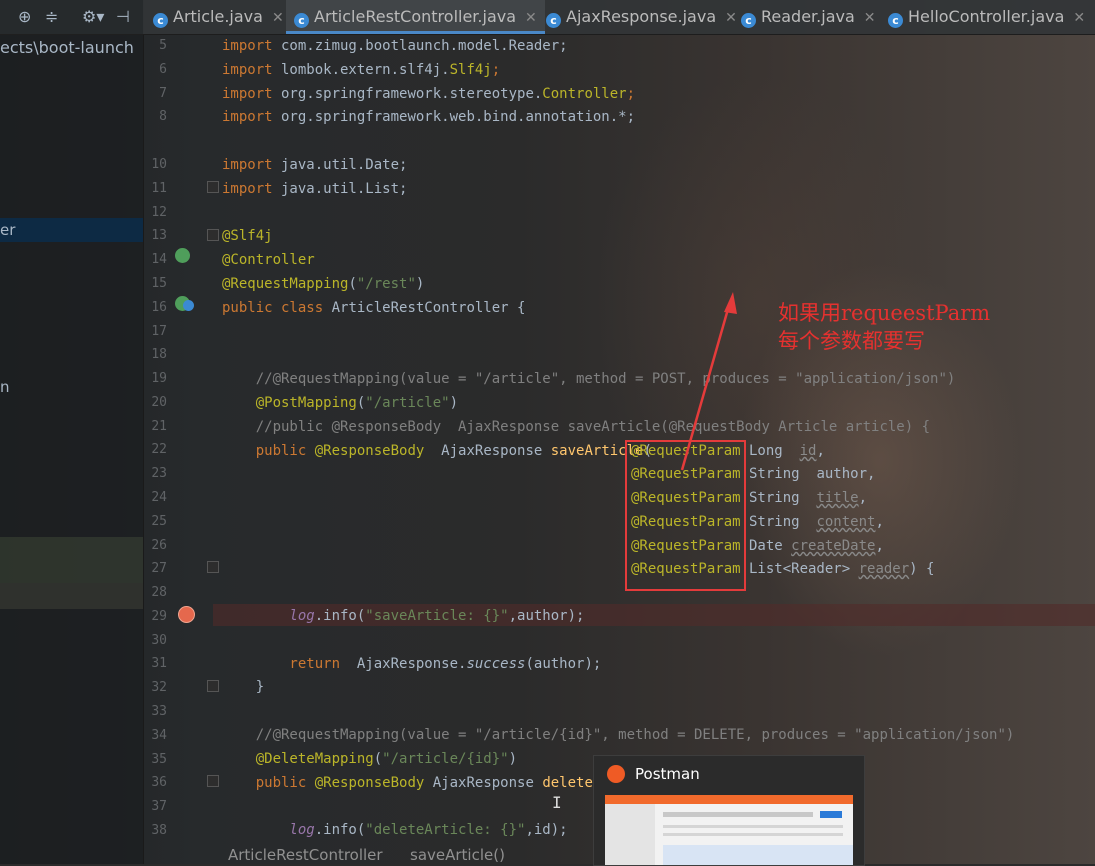 Image resolution: width=1095 pixels, height=866 pixels. What do you see at coordinates (831, 814) in the screenshot?
I see `thumbnail-send-button` at bounding box center [831, 814].